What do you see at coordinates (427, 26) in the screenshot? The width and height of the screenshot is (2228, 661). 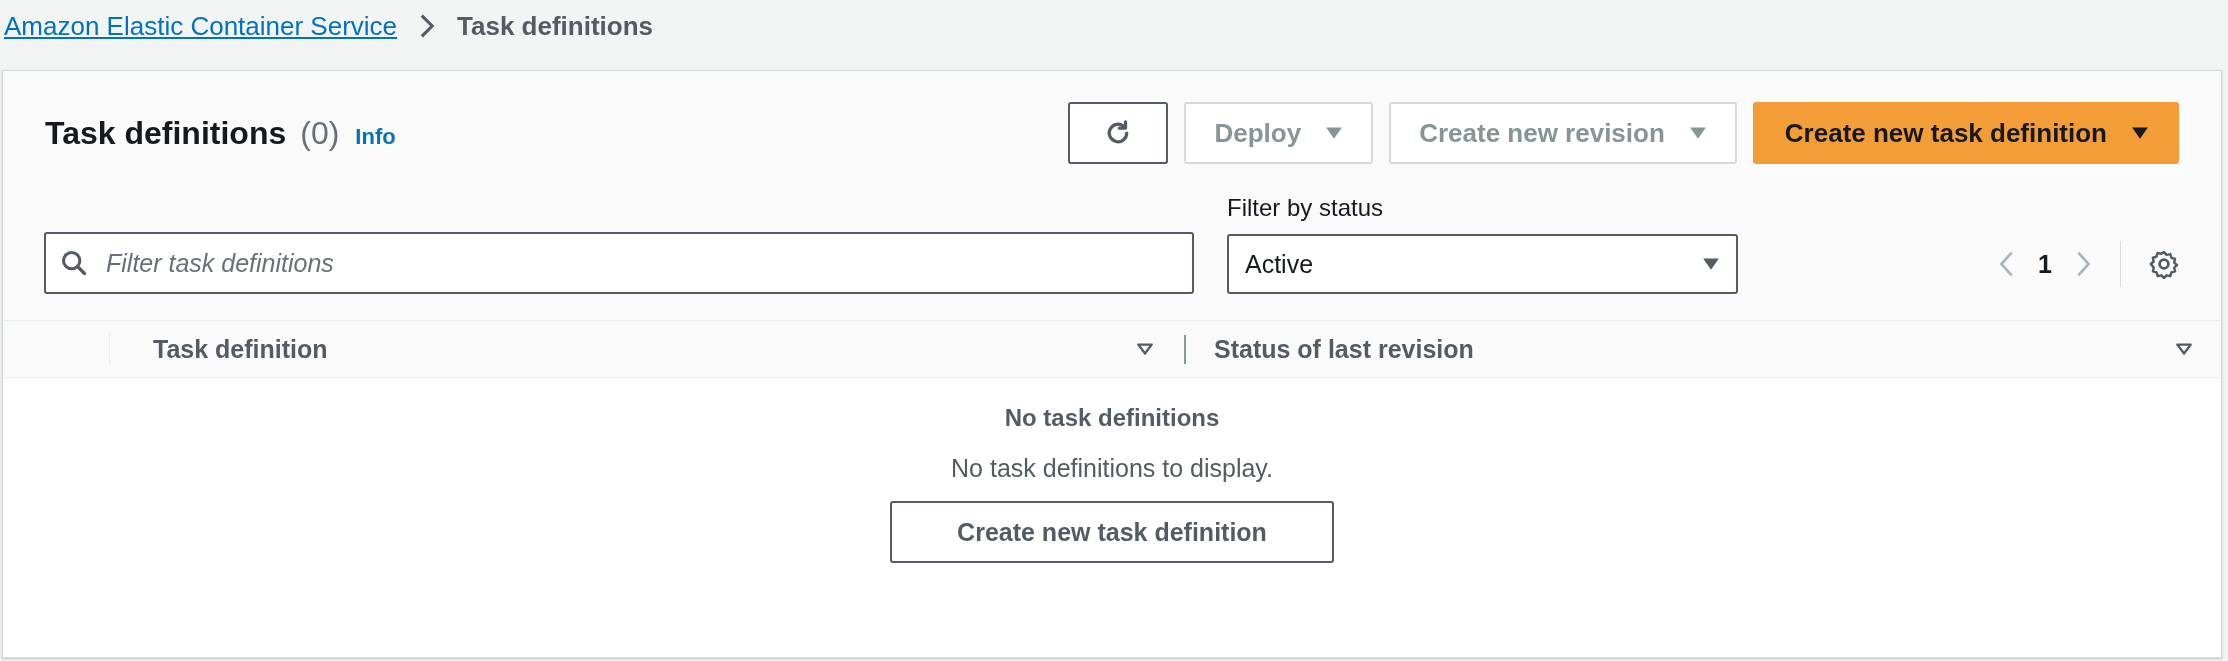 I see `chevron-icon` at bounding box center [427, 26].